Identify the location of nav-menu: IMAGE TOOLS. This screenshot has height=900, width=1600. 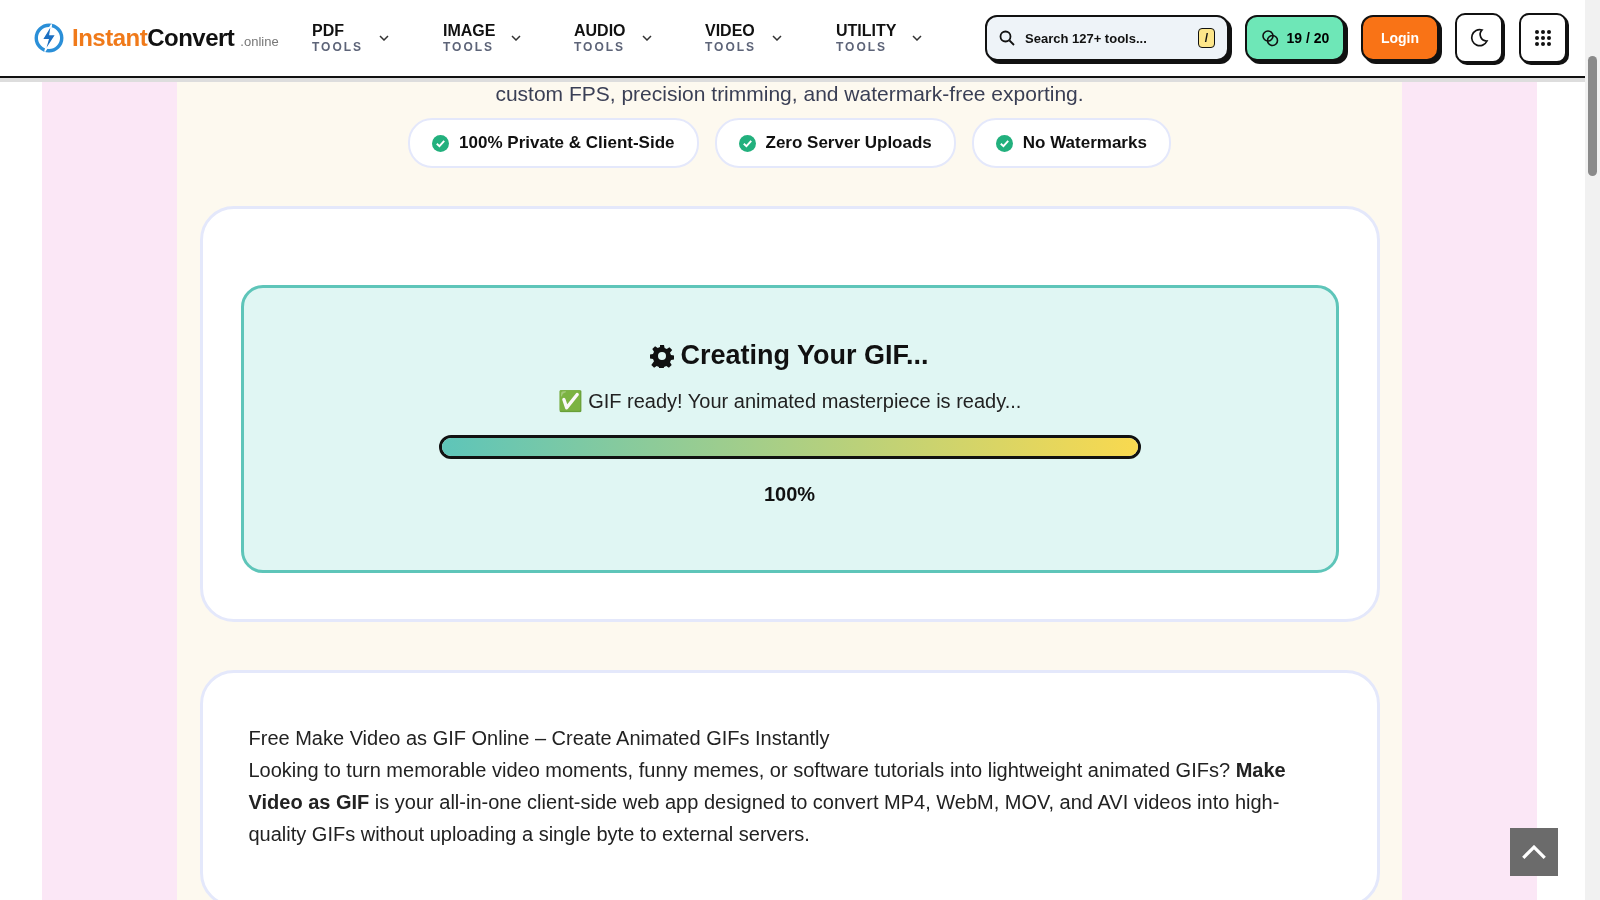
(508, 38).